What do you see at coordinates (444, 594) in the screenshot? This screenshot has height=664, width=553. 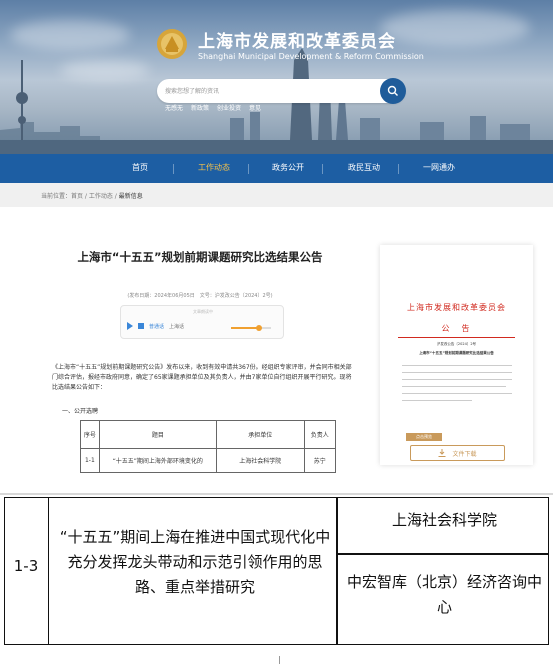 I see `unit-cell: 中宏智库（北京）经济咨询中心` at bounding box center [444, 594].